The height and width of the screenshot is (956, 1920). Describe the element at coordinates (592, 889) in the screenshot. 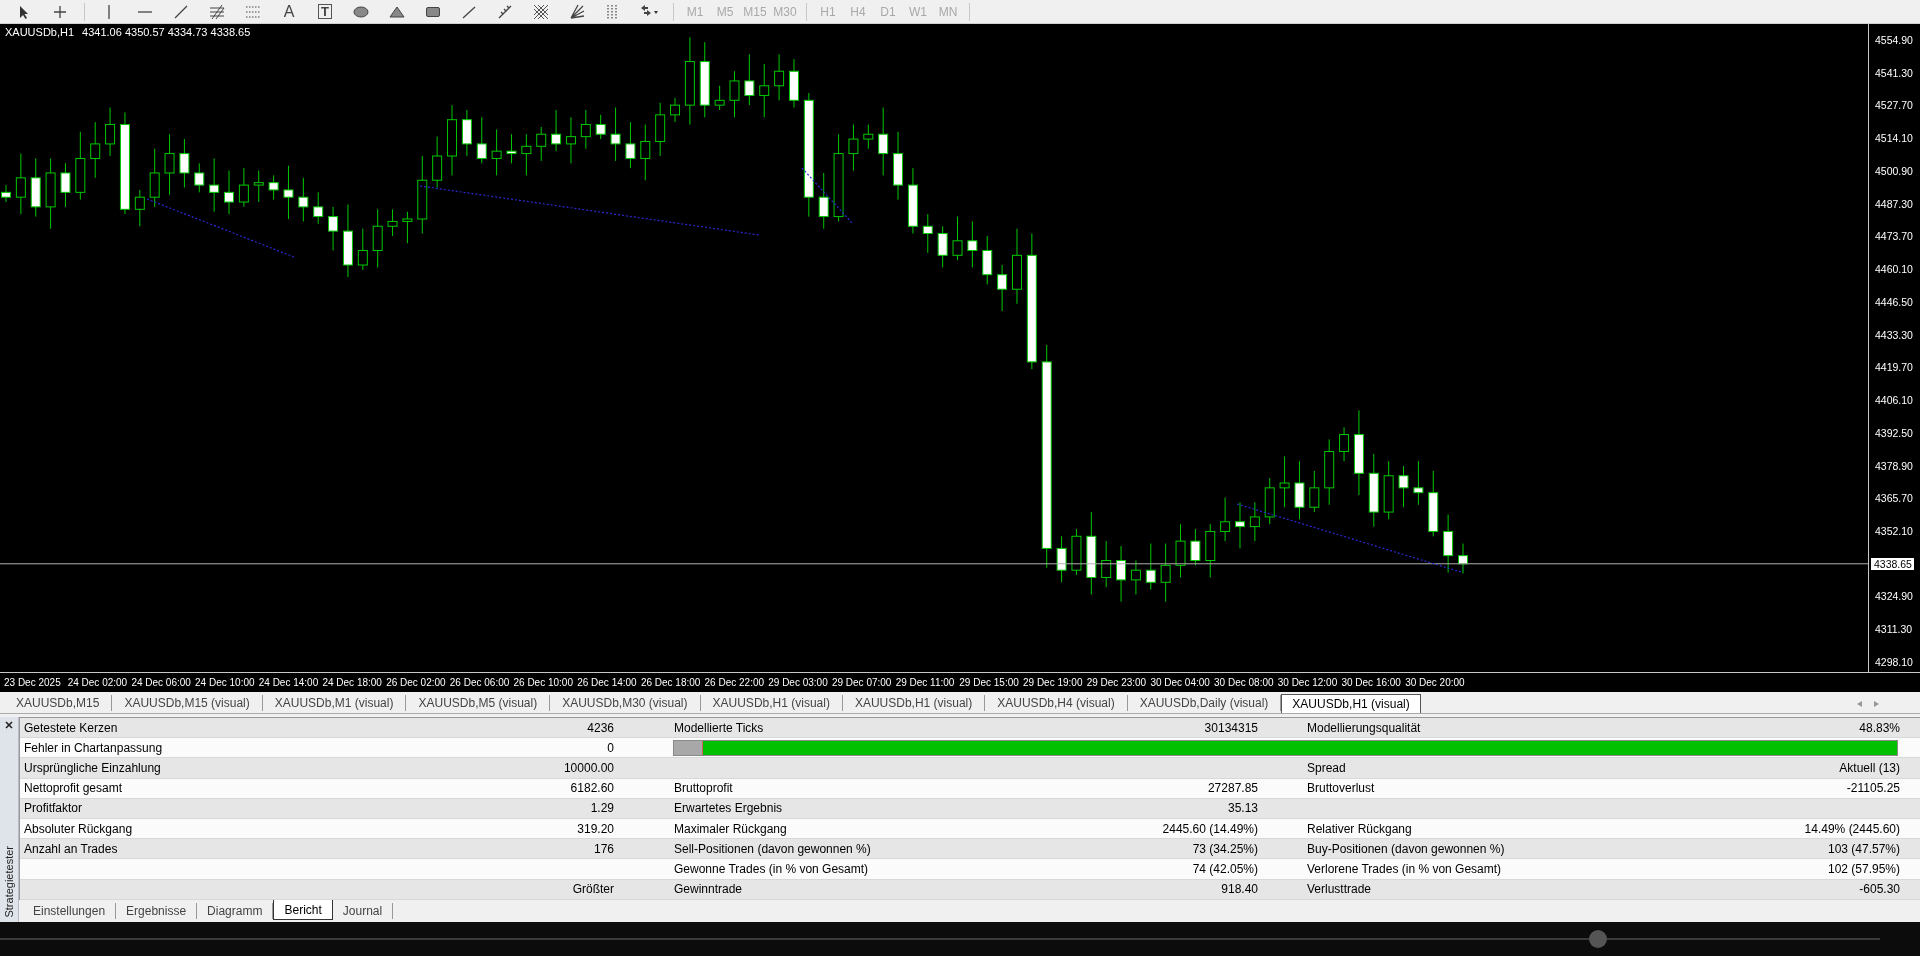

I see `report-value: Größter` at that location.